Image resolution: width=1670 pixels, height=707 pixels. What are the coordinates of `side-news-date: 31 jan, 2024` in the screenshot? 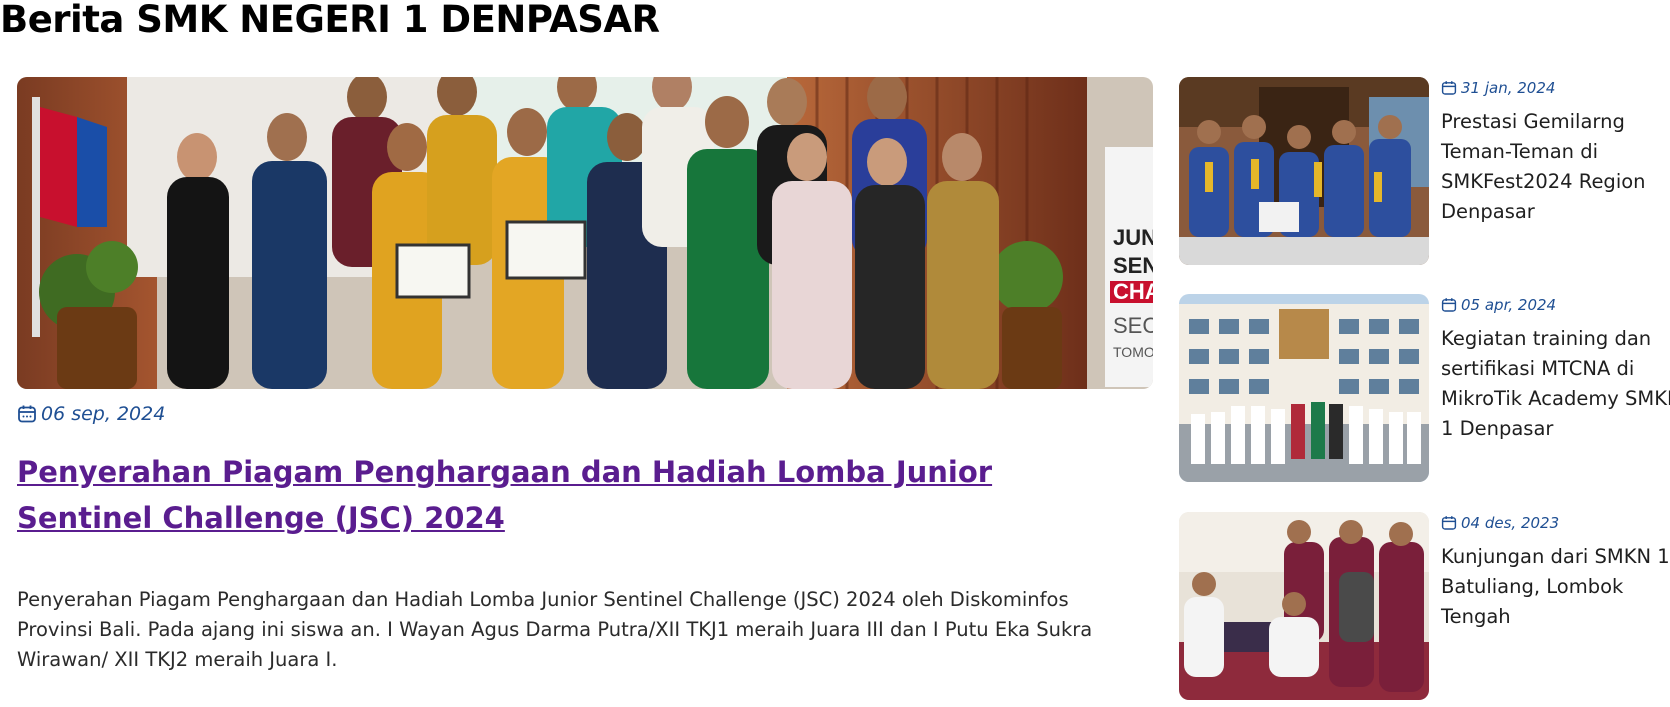 It's located at (1555, 88).